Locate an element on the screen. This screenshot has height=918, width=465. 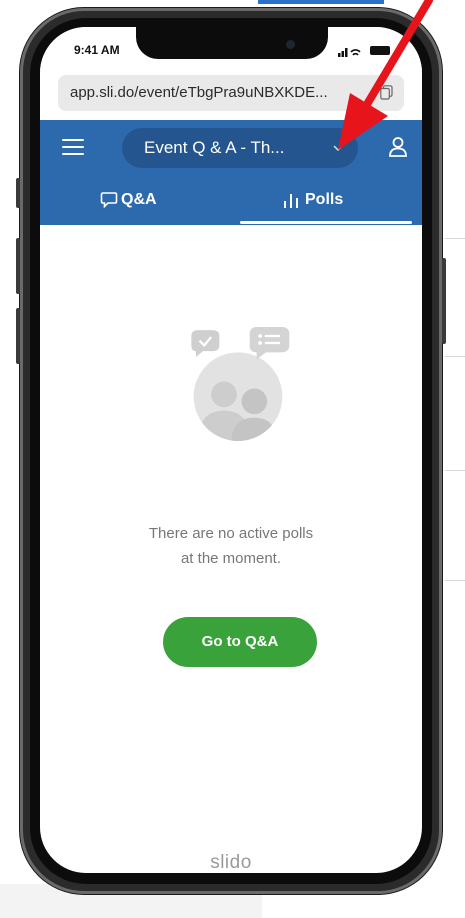
empty-state-message: There are no active polls at the moment. is located at coordinates (231, 546).